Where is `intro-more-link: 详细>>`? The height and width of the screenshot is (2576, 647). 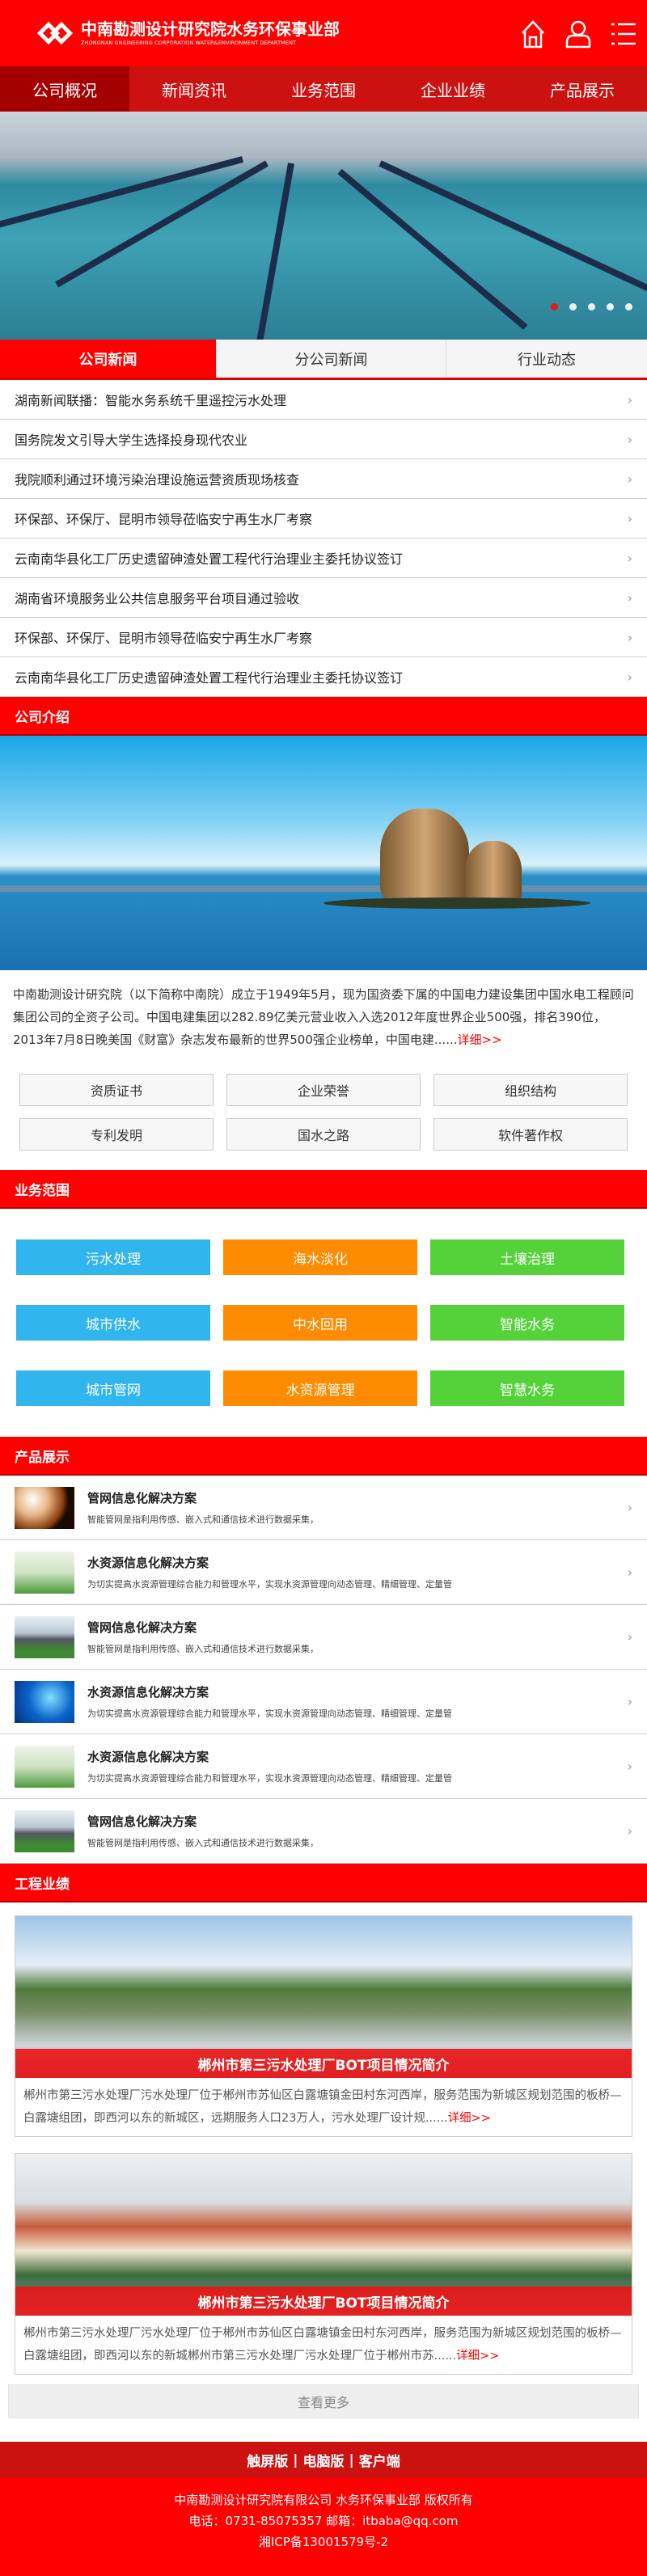 intro-more-link: 详细>> is located at coordinates (480, 1040).